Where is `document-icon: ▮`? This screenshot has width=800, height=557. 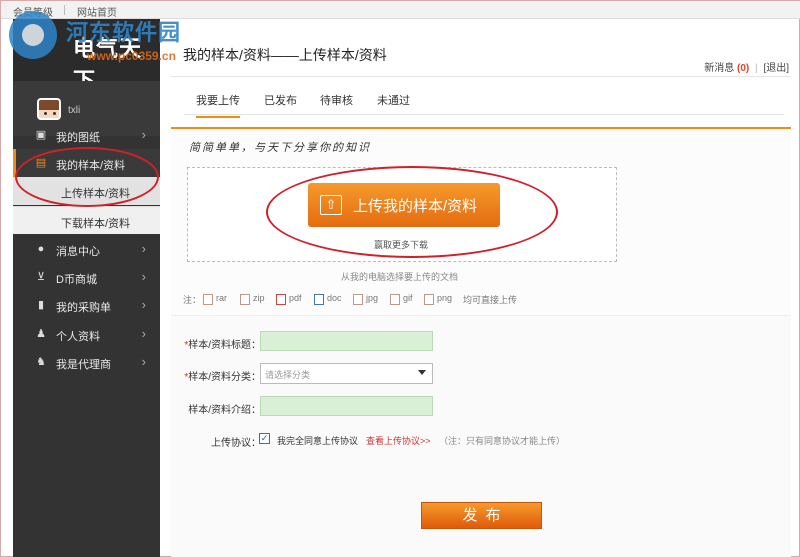
document-icon: ▮ is located at coordinates (41, 305).